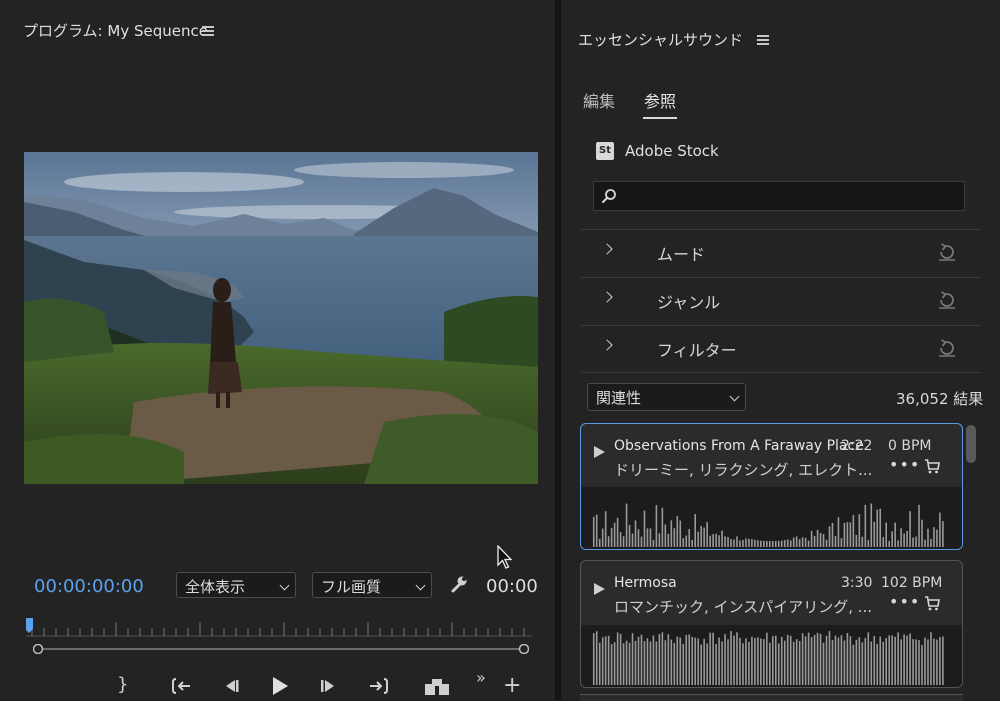 The height and width of the screenshot is (701, 1000). I want to click on filter-row-filter: フィルター, so click(781, 349).